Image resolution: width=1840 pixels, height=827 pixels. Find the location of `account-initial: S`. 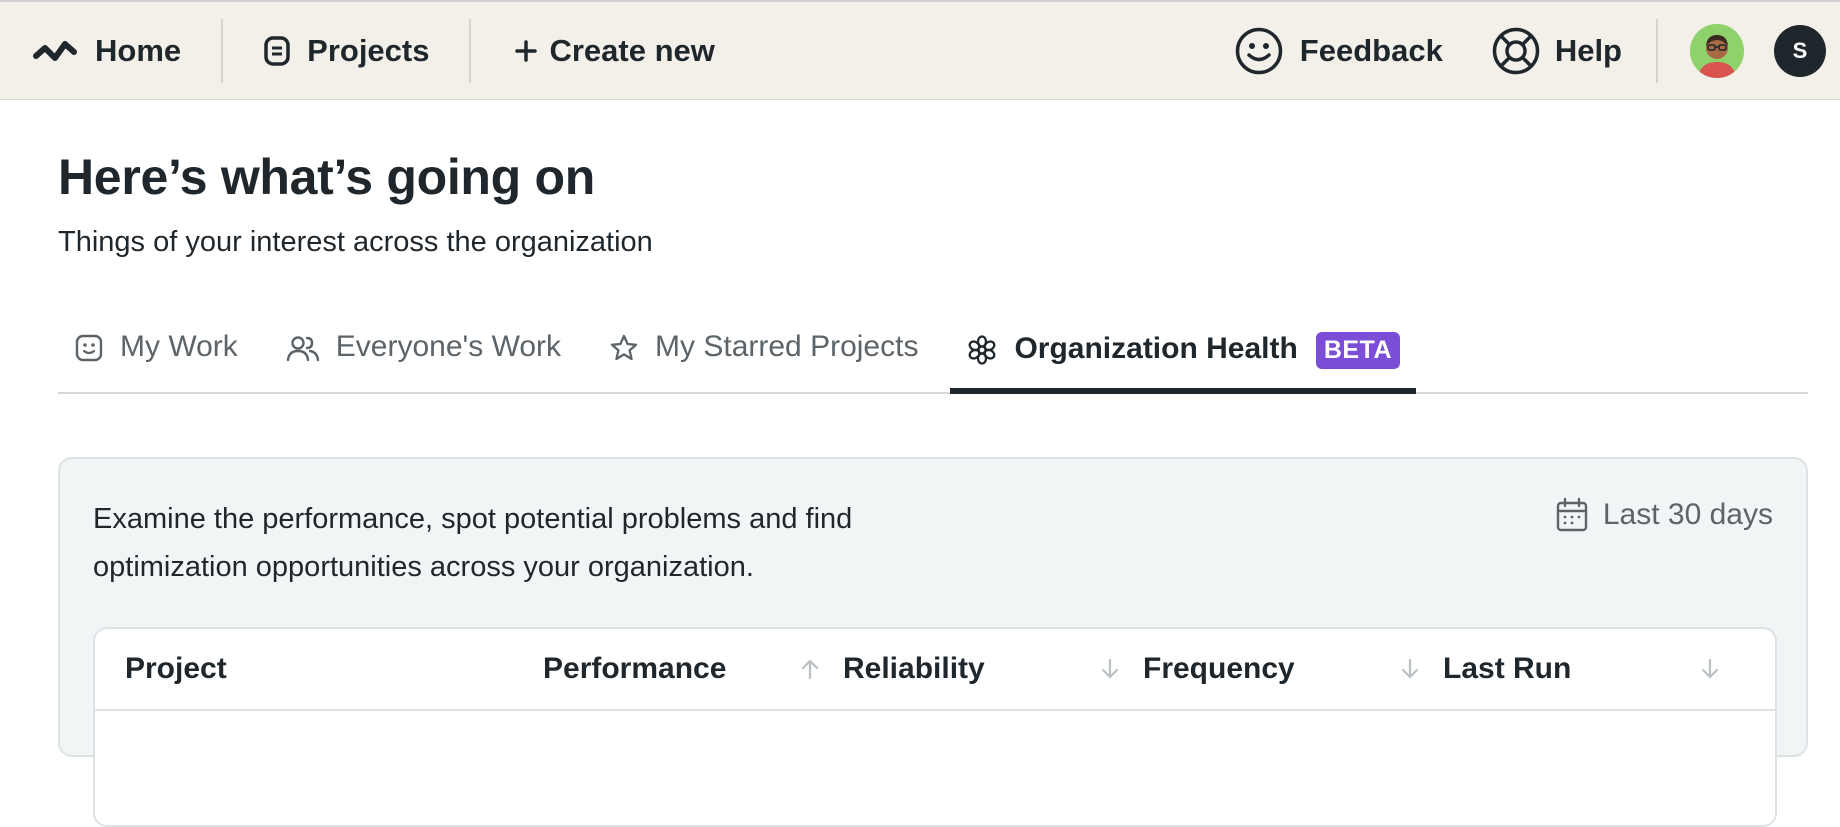

account-initial: S is located at coordinates (1800, 50).